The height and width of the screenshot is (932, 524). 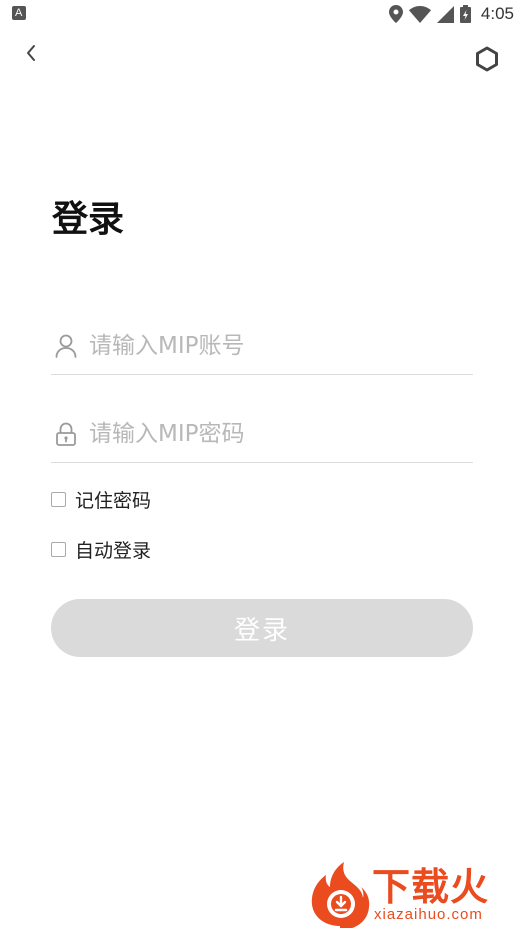 I want to click on app-notification-icon, so click(x=19, y=13).